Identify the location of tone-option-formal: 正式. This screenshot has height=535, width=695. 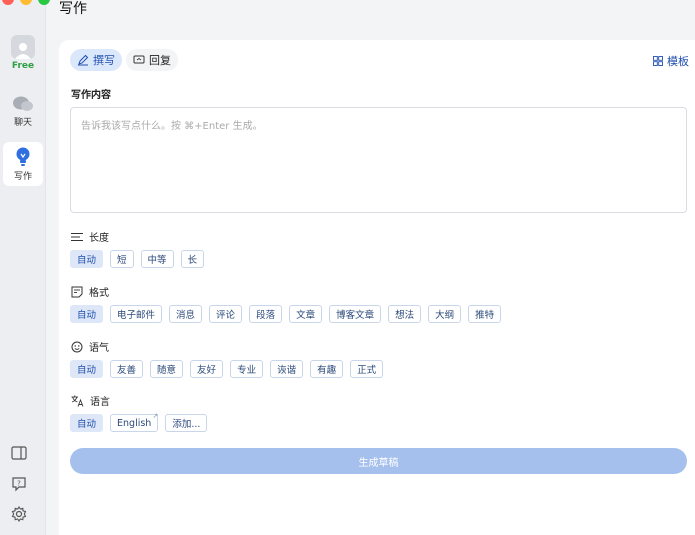
(367, 369).